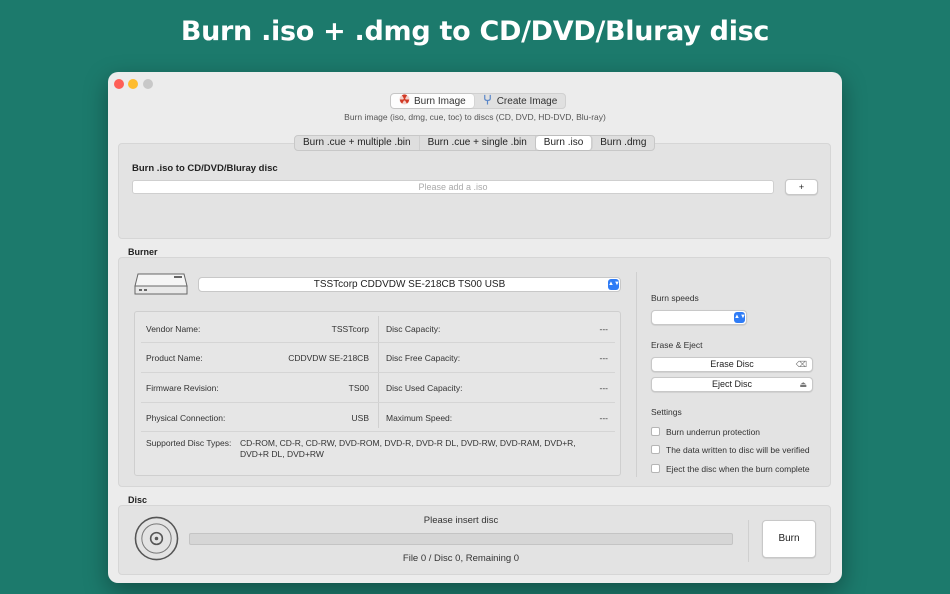 This screenshot has height=594, width=950. I want to click on minimize-window-button, so click(133, 84).